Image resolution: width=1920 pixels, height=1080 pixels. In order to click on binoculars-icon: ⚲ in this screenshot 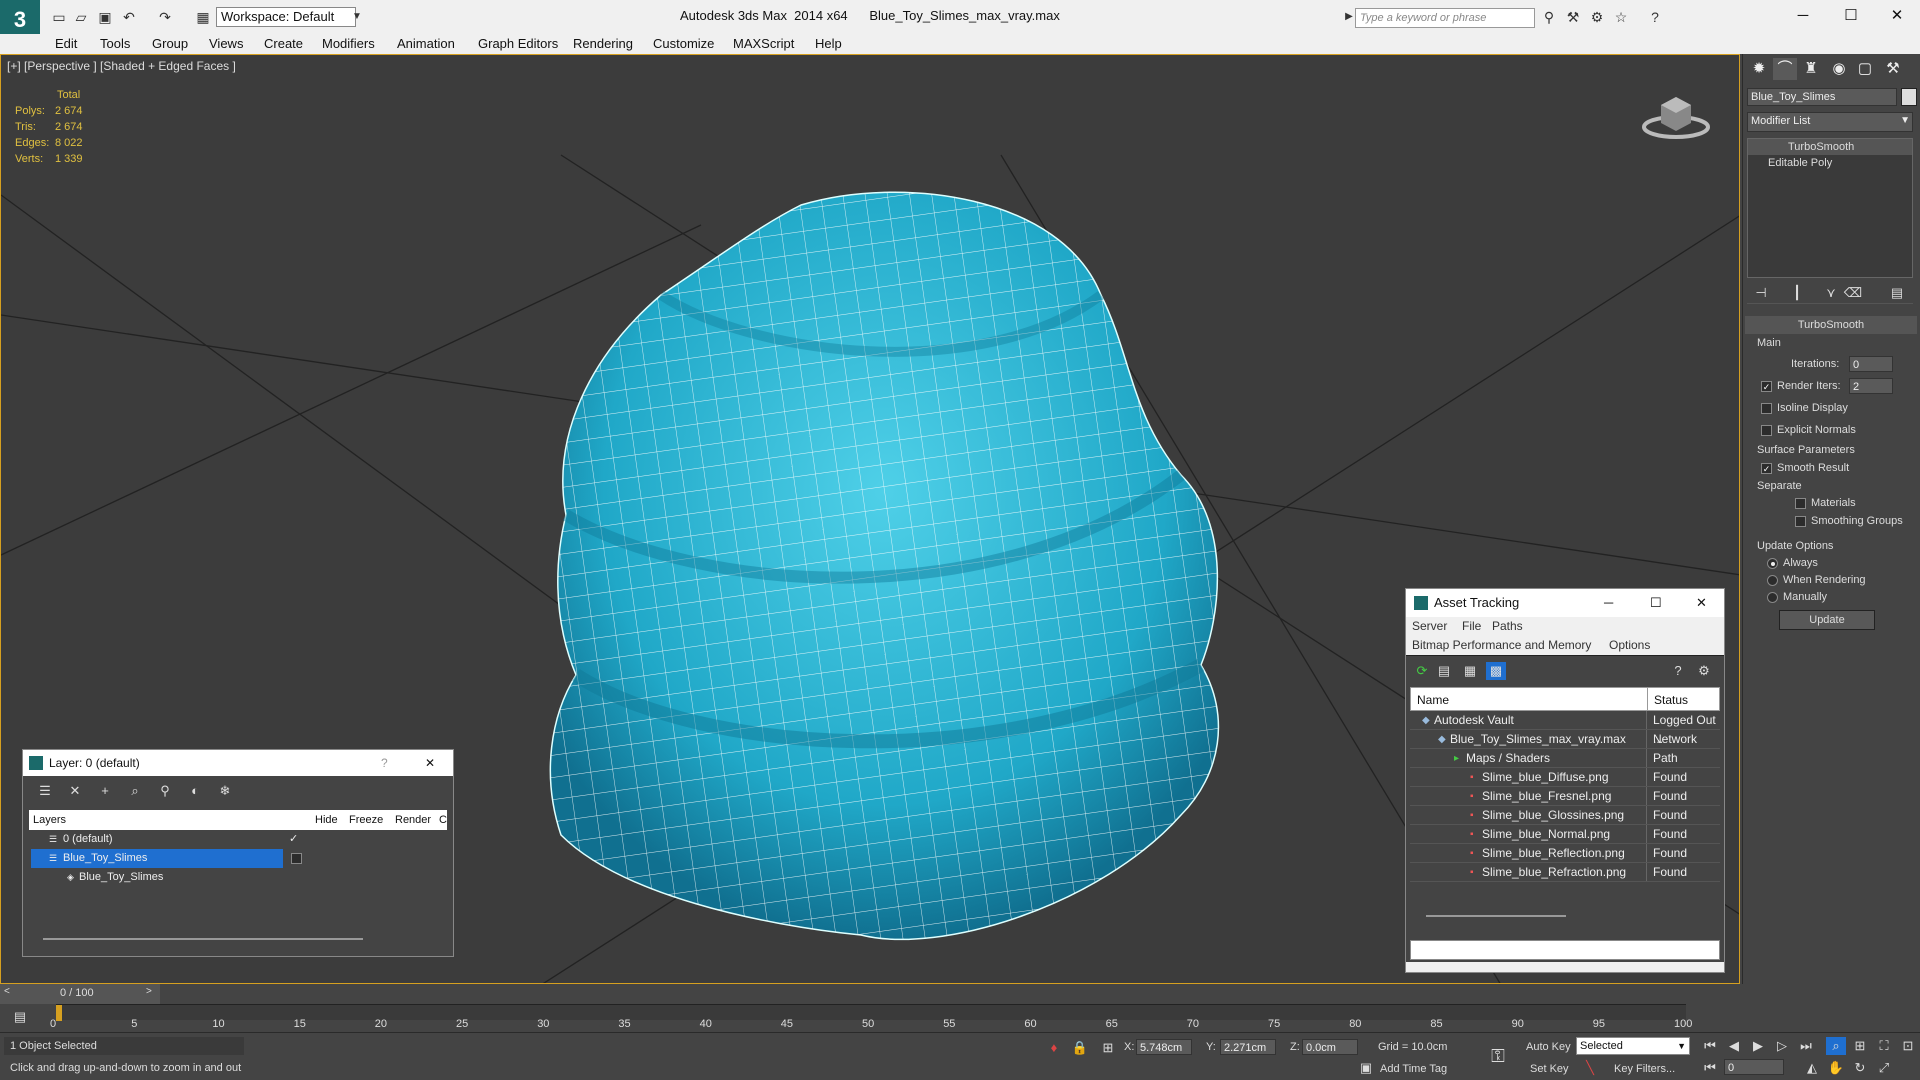, I will do `click(1549, 17)`.